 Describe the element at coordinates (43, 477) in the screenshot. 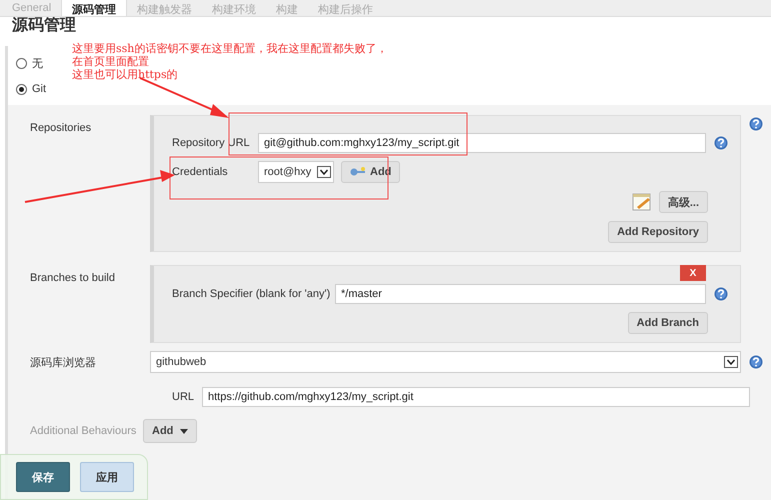

I see `save-button: 保存` at that location.